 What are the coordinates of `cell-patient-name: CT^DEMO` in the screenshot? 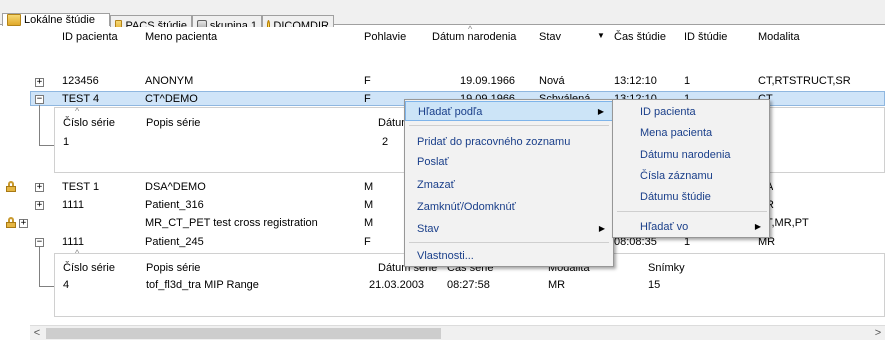 It's located at (171, 99).